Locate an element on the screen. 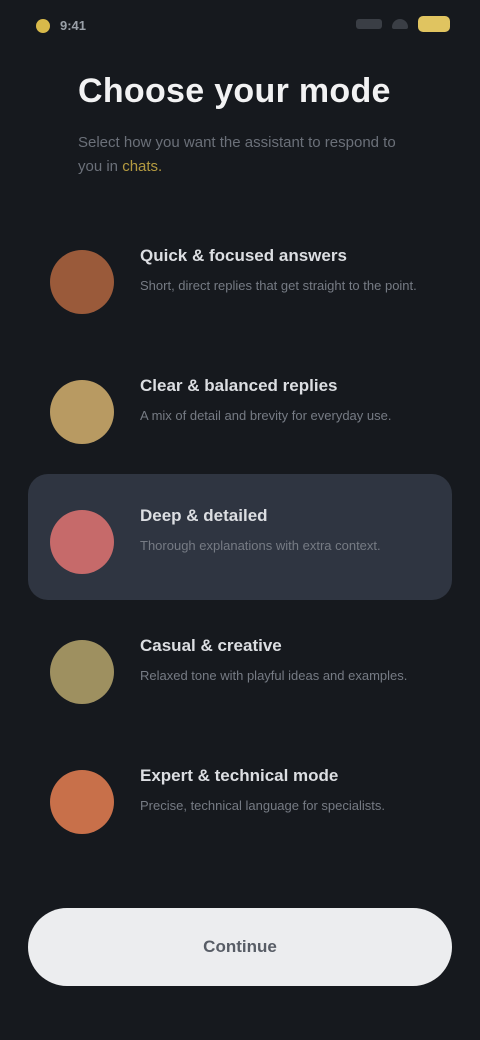  subtitle-accent: chats. is located at coordinates (142, 166).